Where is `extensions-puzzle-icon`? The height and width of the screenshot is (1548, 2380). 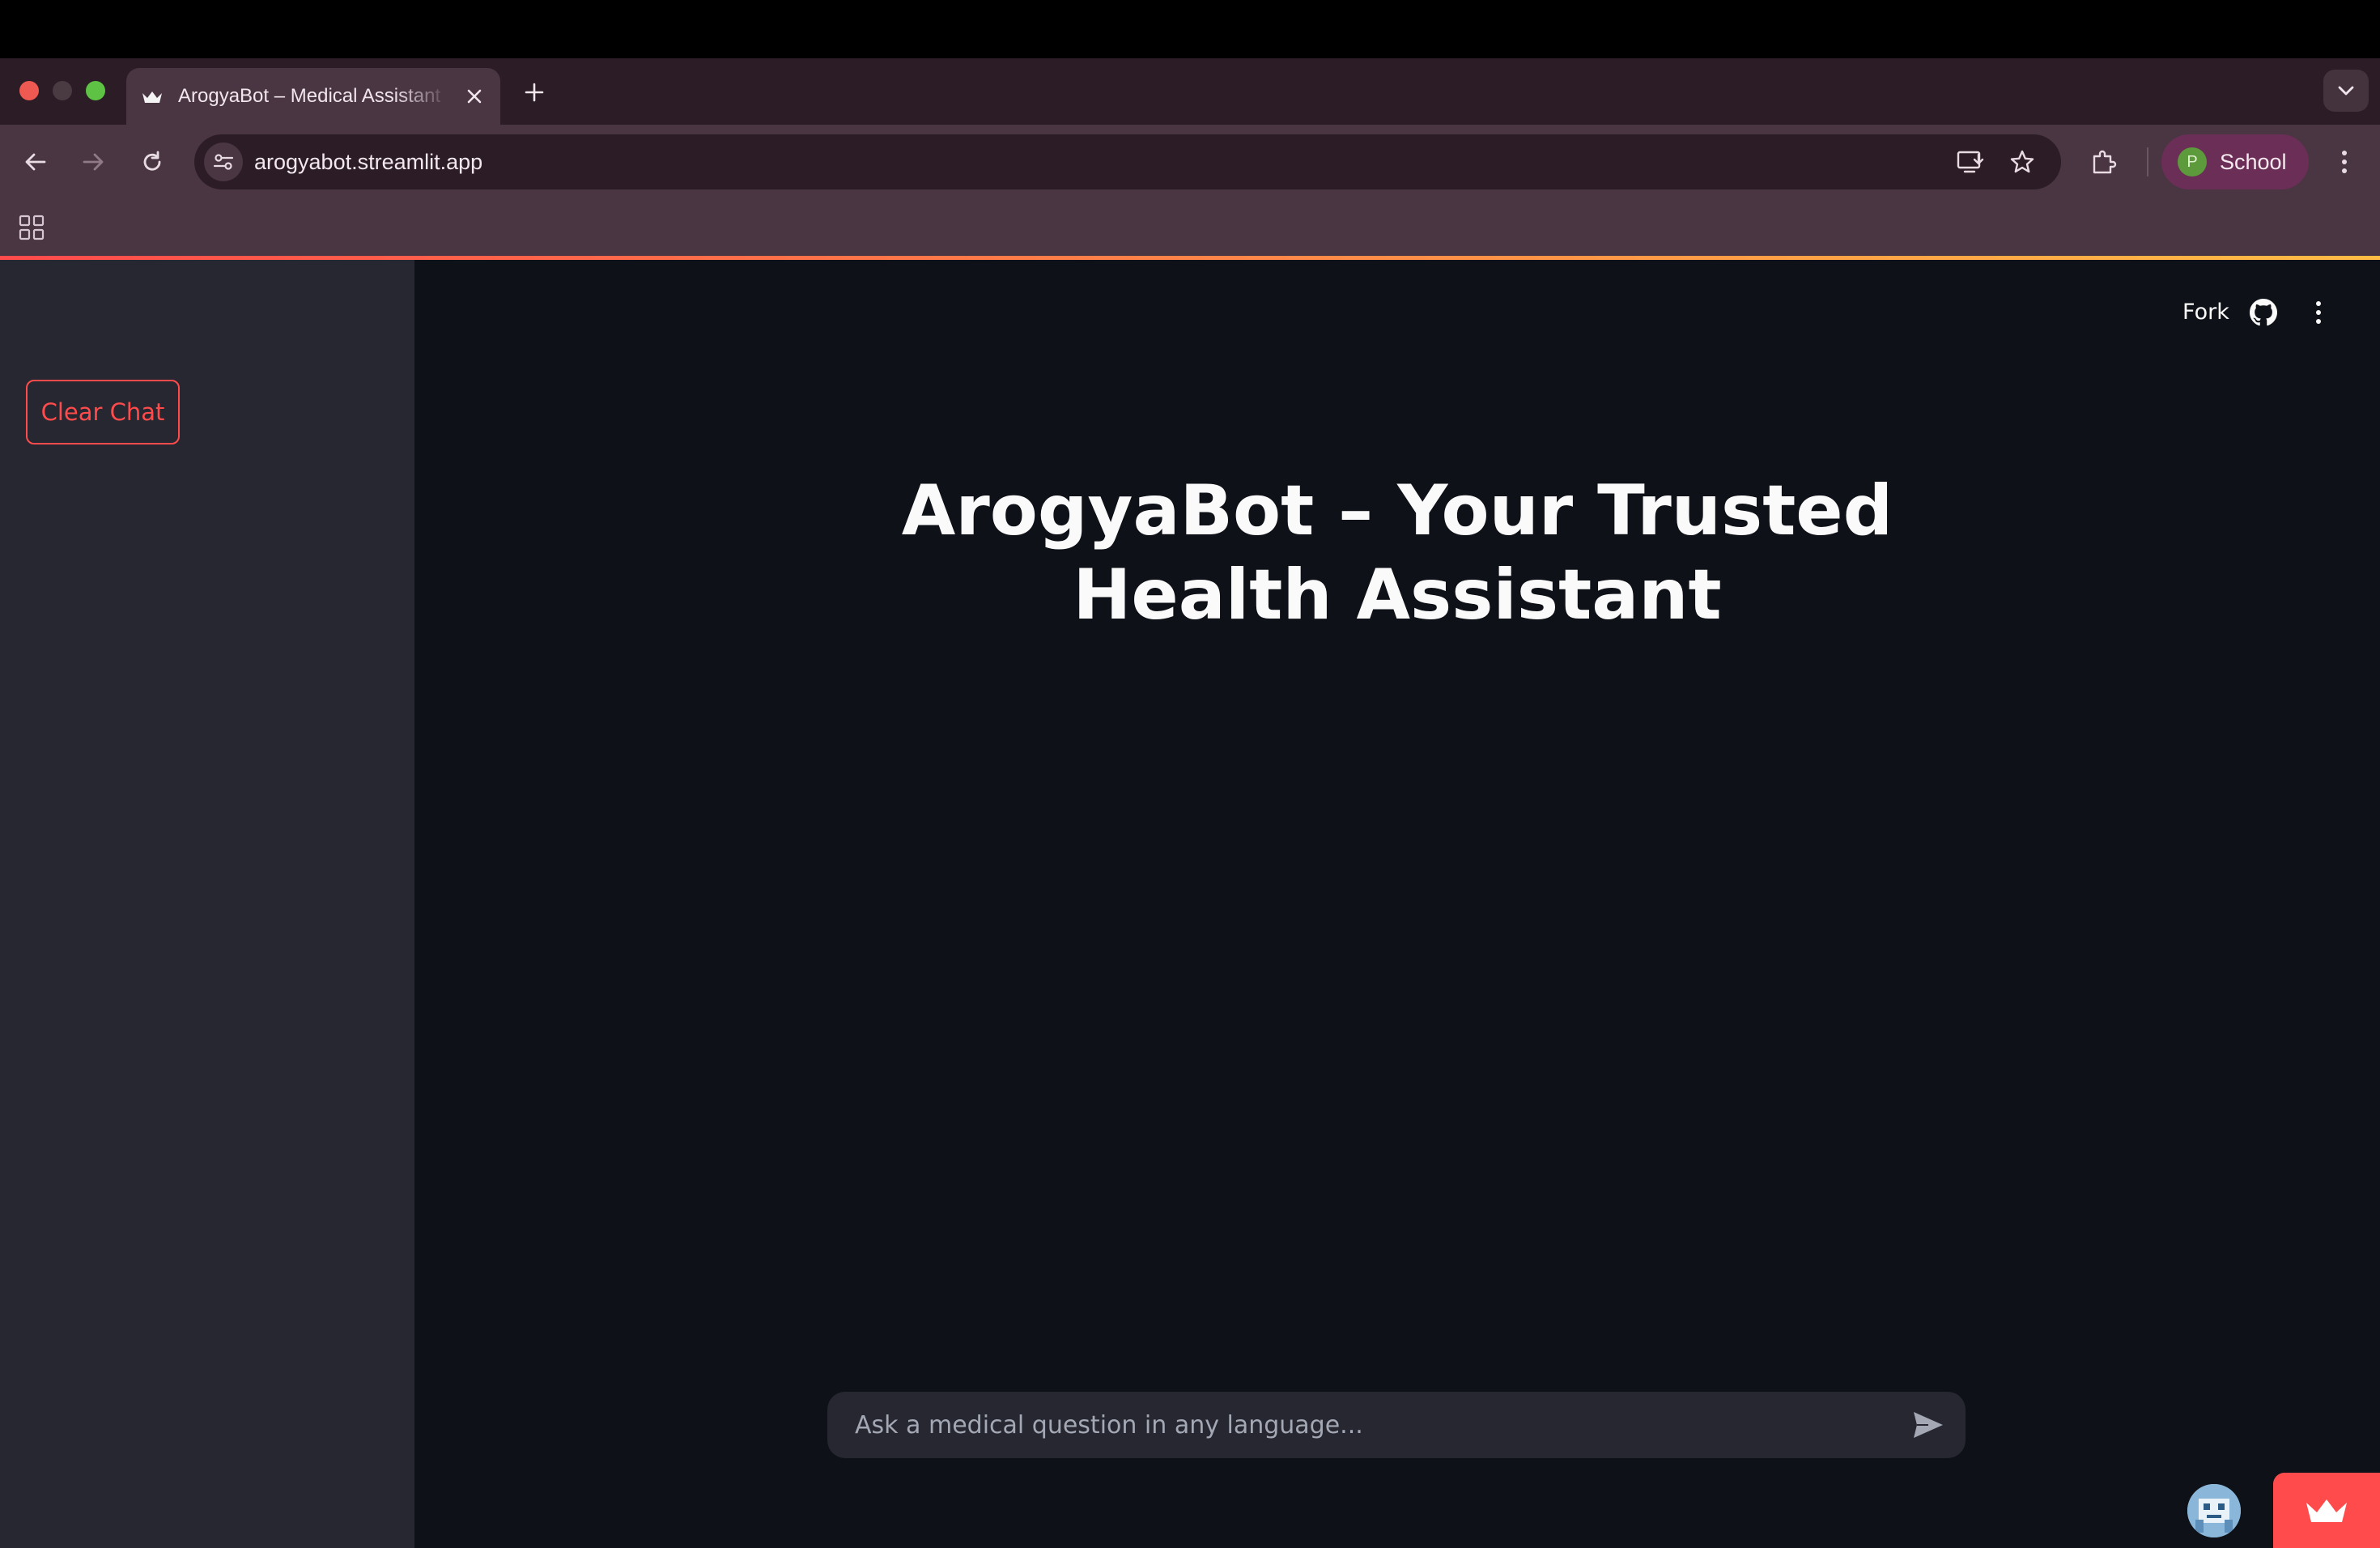 extensions-puzzle-icon is located at coordinates (2103, 161).